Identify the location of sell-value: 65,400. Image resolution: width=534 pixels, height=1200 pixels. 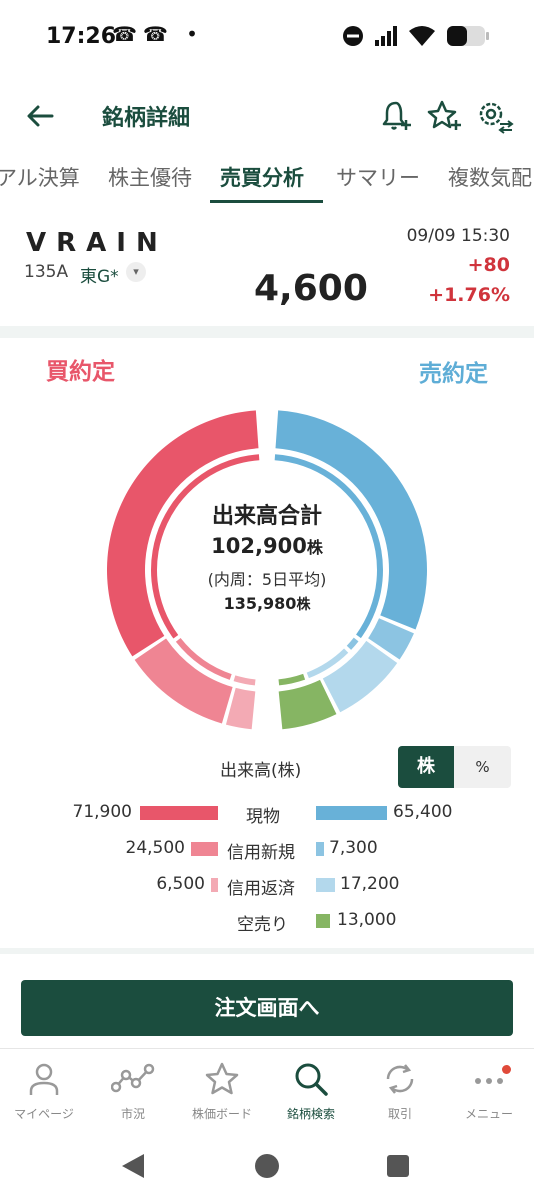
(423, 812).